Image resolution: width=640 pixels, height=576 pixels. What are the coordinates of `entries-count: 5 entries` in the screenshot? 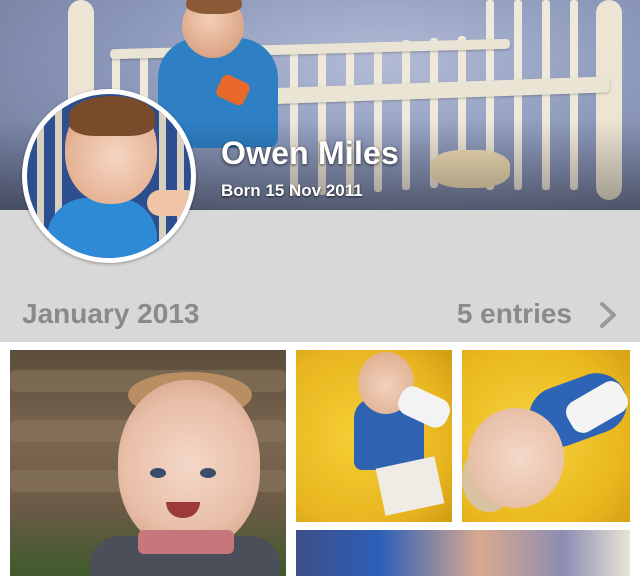 It's located at (514, 313).